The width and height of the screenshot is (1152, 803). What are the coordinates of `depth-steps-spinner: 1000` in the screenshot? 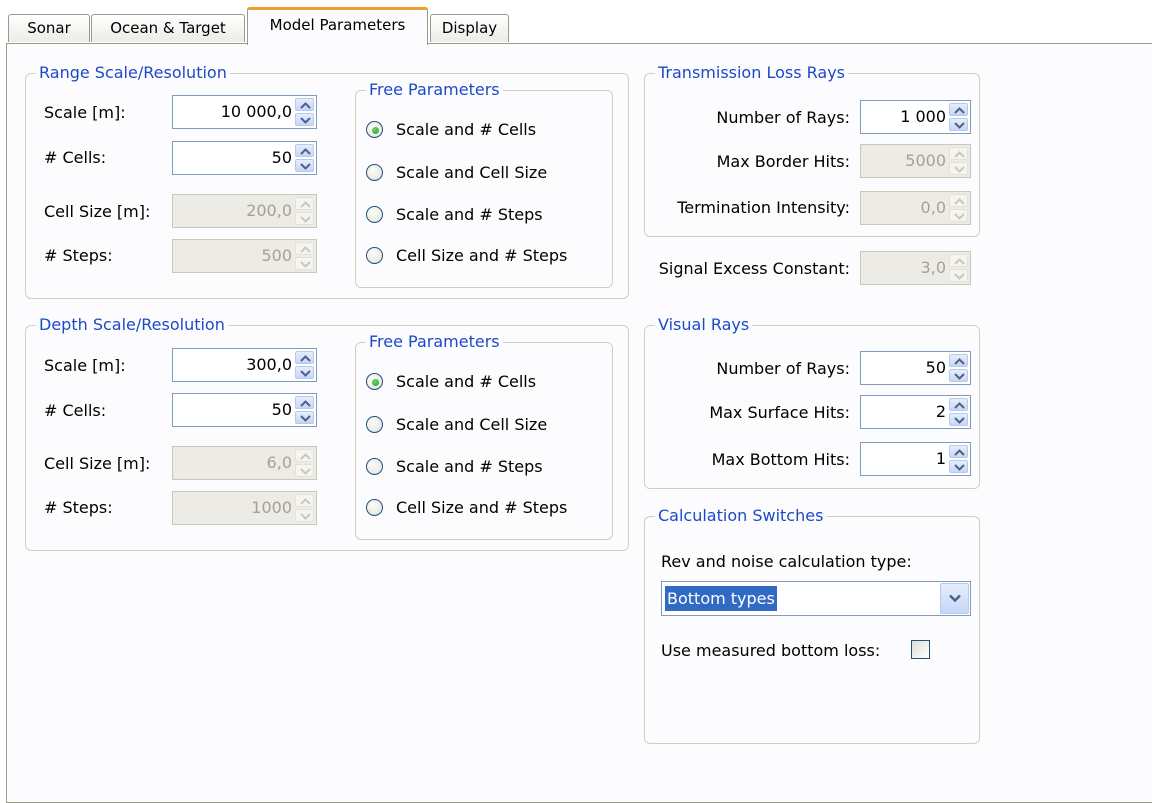 It's located at (244, 508).